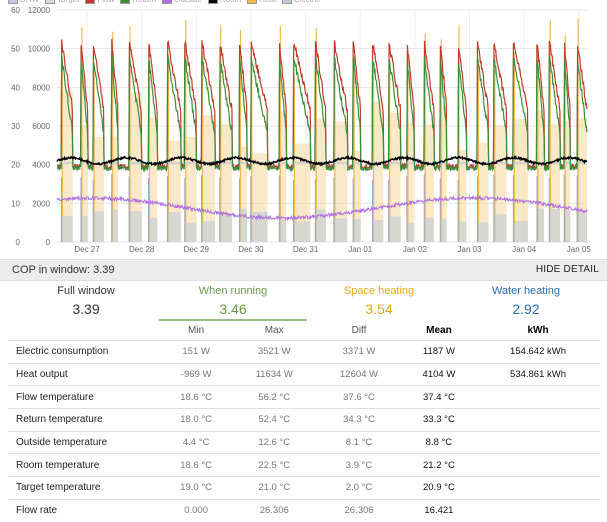 The image size is (607, 522). What do you see at coordinates (196, 352) in the screenshot?
I see `cell-min: 151 W` at bounding box center [196, 352].